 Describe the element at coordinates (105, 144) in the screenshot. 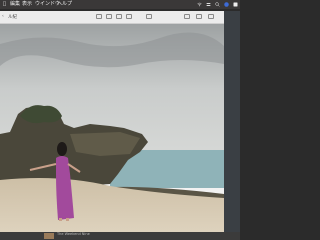

I see `rock-highlight` at that location.